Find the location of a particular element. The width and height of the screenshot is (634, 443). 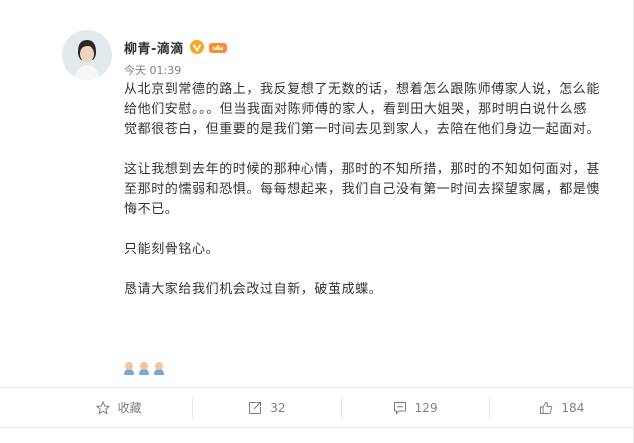

post-paragraph-3: 只能刻骨铭心。 is located at coordinates (172, 249).